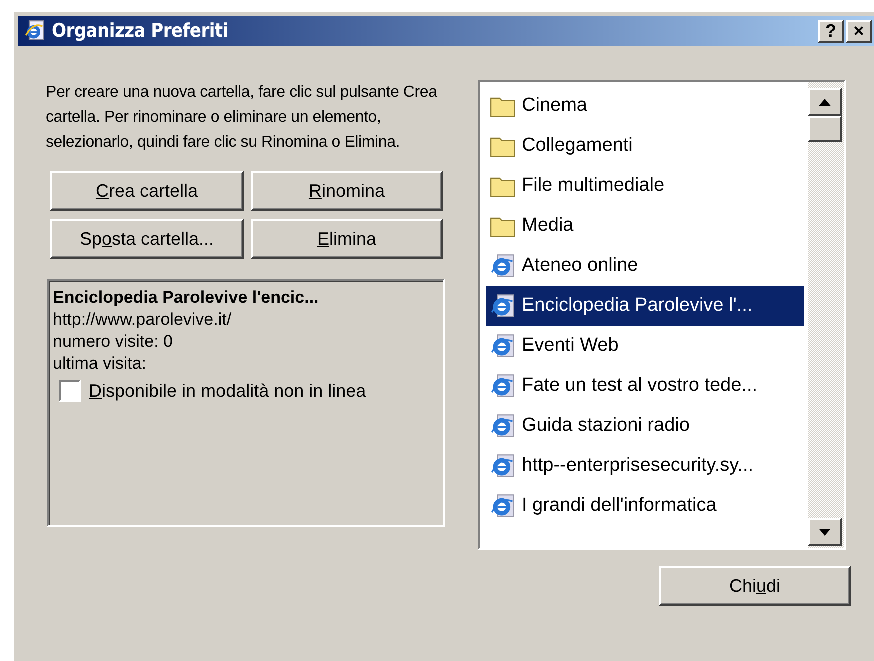 The width and height of the screenshot is (874, 661). Describe the element at coordinates (570, 346) in the screenshot. I see `item-label: Eventi Web` at that location.